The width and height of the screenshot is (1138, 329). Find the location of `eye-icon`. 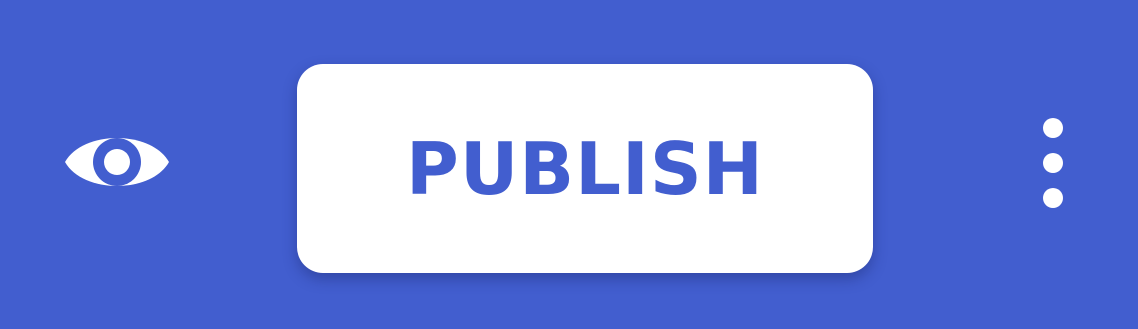

eye-icon is located at coordinates (117, 162).